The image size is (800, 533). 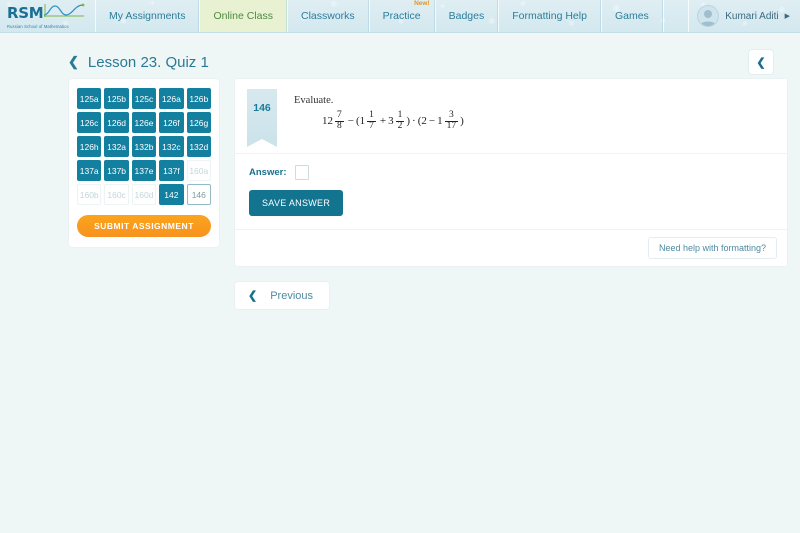 I want to click on expr-operator-minus: −, so click(x=350, y=121).